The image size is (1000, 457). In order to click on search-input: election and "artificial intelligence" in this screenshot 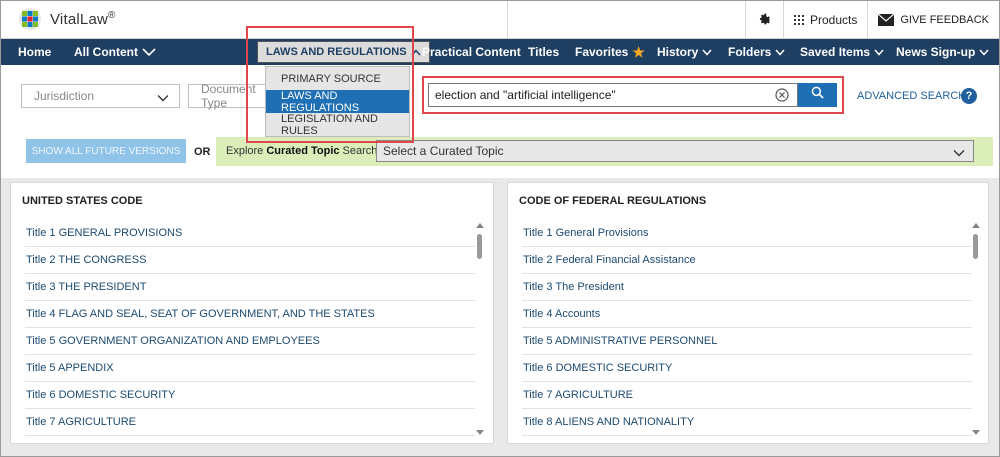, I will do `click(613, 95)`.